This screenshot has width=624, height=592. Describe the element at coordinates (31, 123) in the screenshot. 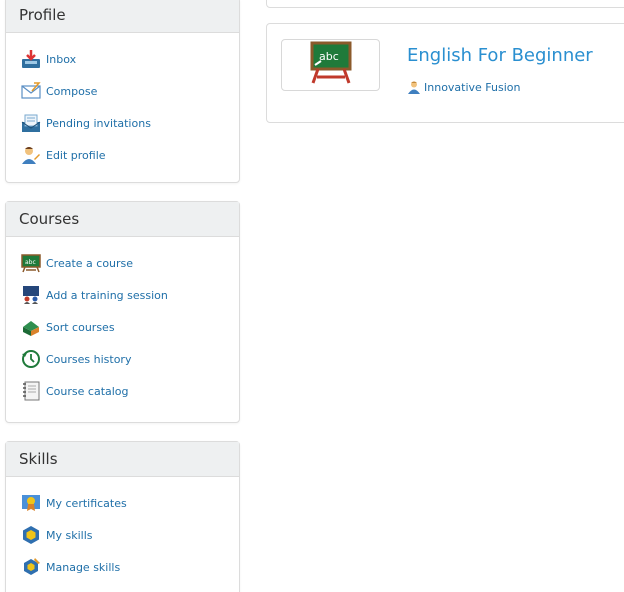

I see `invitation-icon` at that location.